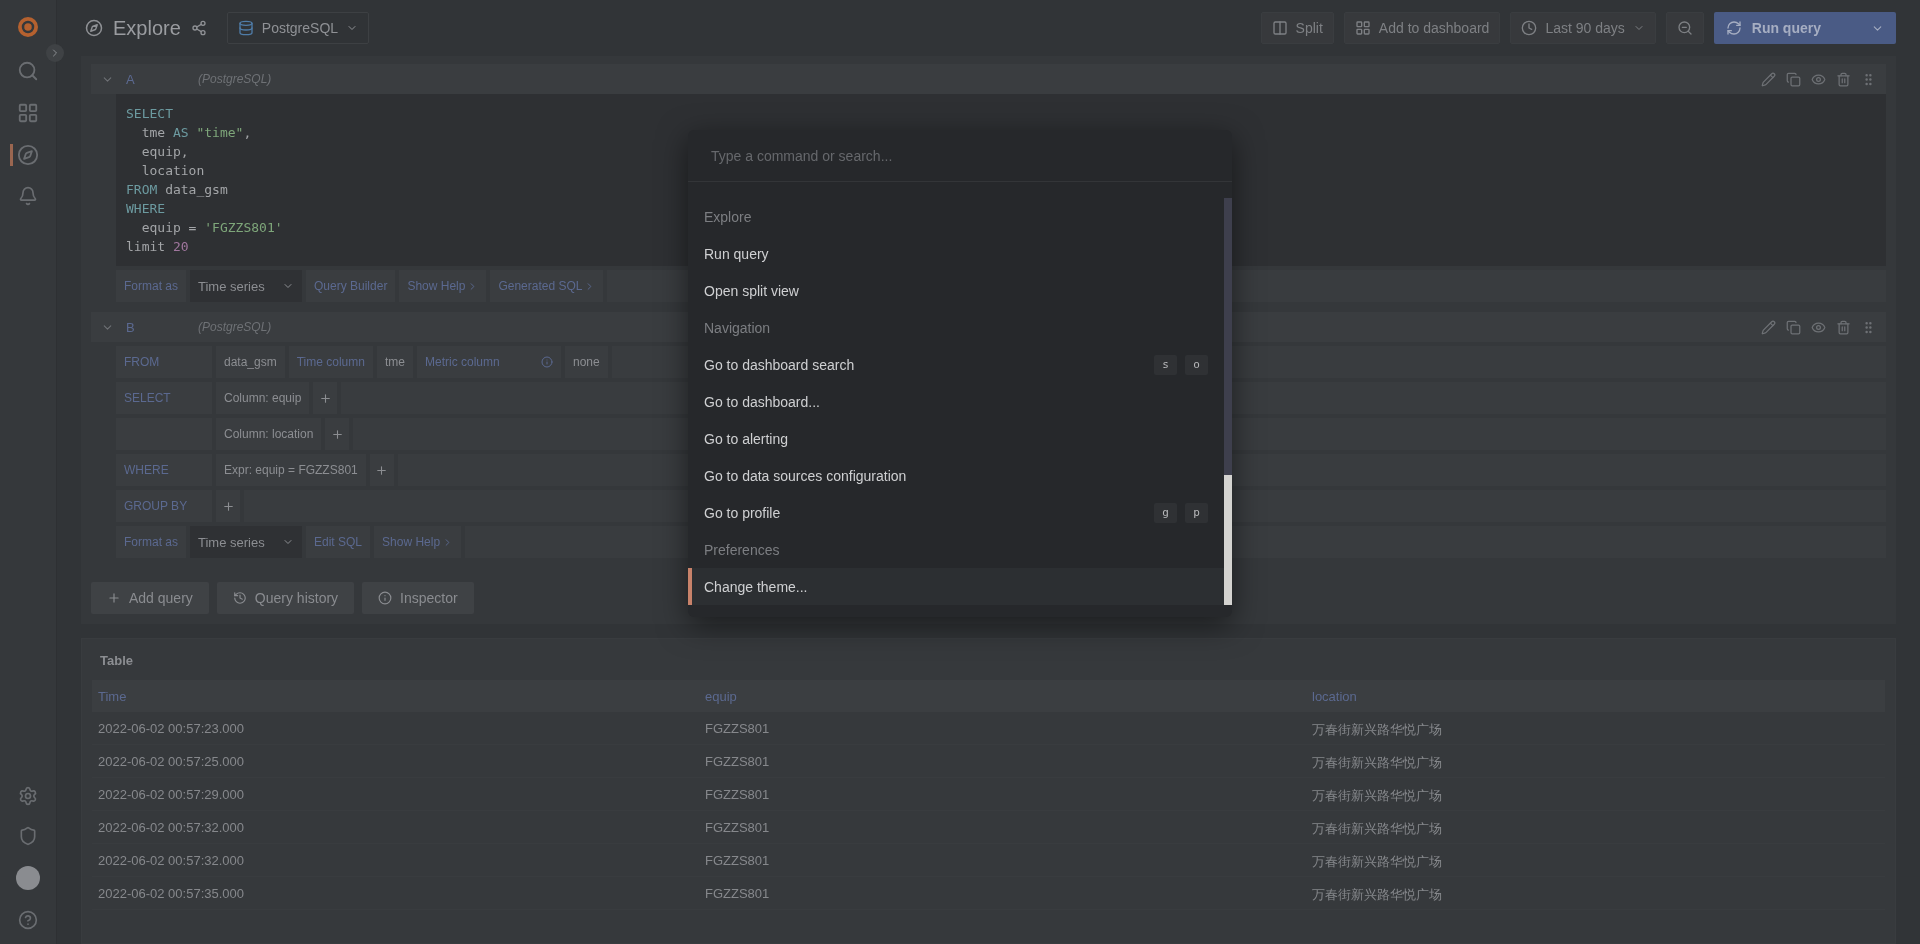 This screenshot has height=944, width=1920. Describe the element at coordinates (131, 79) in the screenshot. I see `query-letter: A` at that location.